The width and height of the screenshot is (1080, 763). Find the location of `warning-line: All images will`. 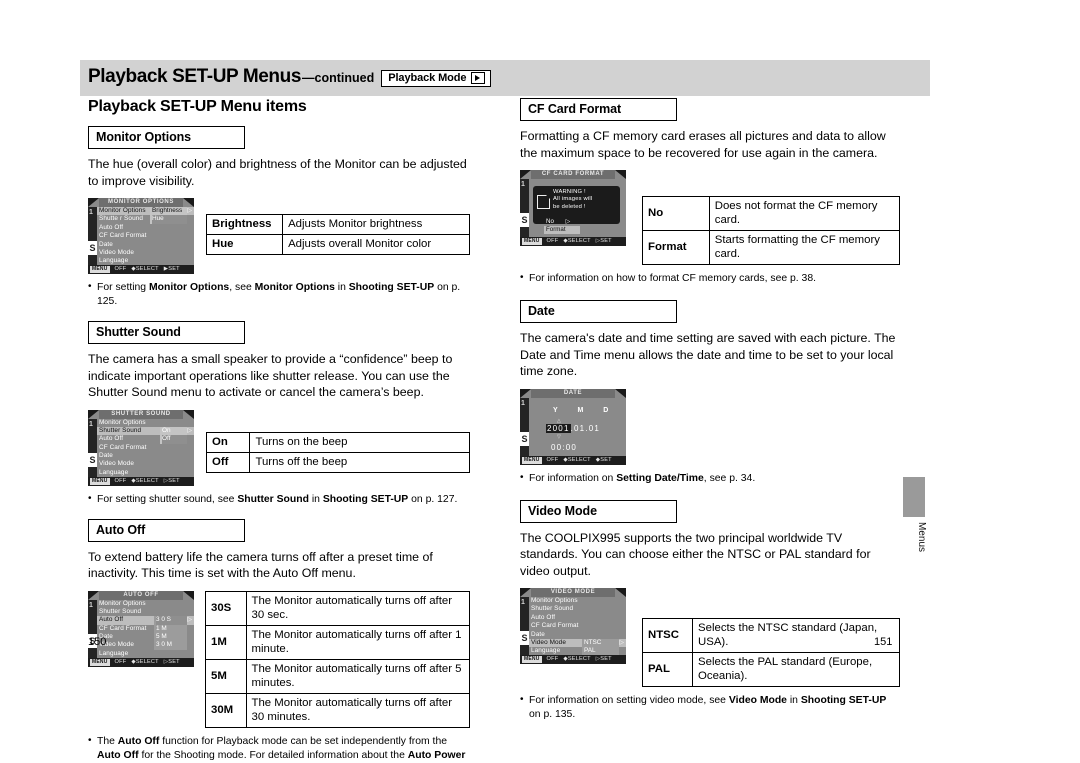

warning-line: All images will is located at coordinates (573, 199).